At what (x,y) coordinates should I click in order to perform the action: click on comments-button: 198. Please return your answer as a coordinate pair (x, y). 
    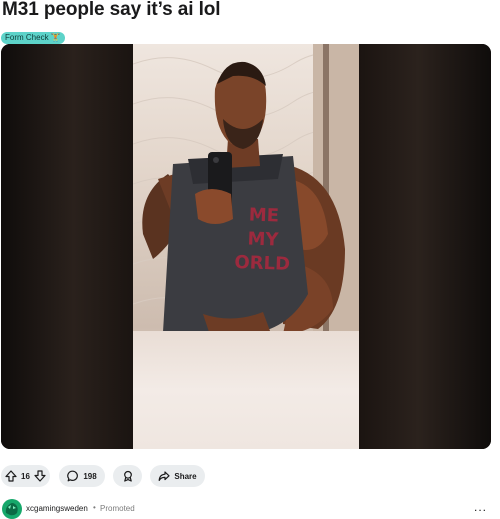
    Looking at the image, I should click on (82, 476).